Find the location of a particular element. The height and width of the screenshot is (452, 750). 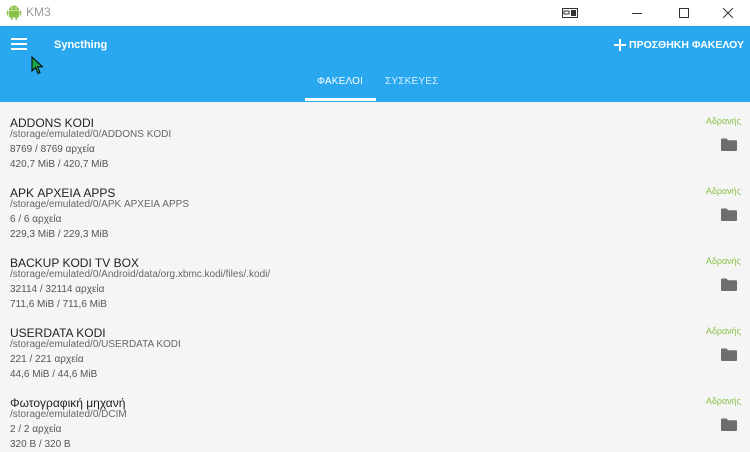

folder-path: /storage/emulated/0/USERDATA KODI is located at coordinates (95, 344).